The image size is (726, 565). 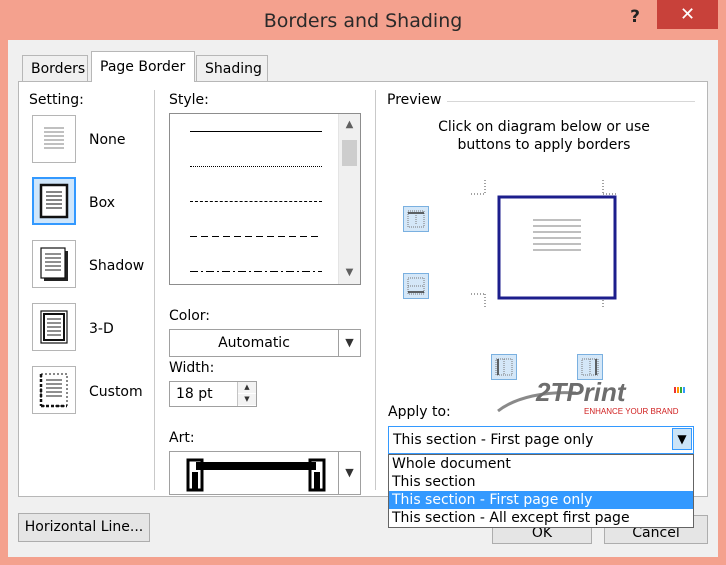 I want to click on logo-swoosh-icon: 2TPrint ENHANCE YOUR BRAND, so click(x=591, y=396).